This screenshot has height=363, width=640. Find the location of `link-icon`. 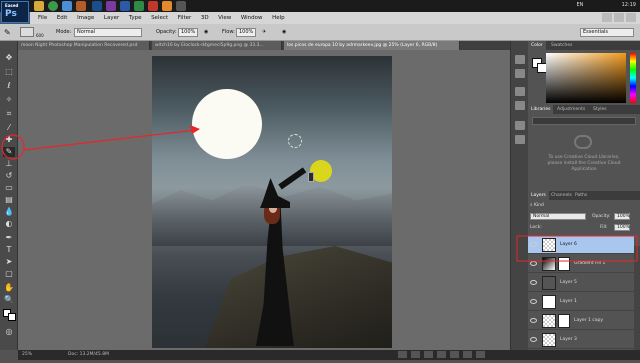

link-icon is located at coordinates (402, 354).